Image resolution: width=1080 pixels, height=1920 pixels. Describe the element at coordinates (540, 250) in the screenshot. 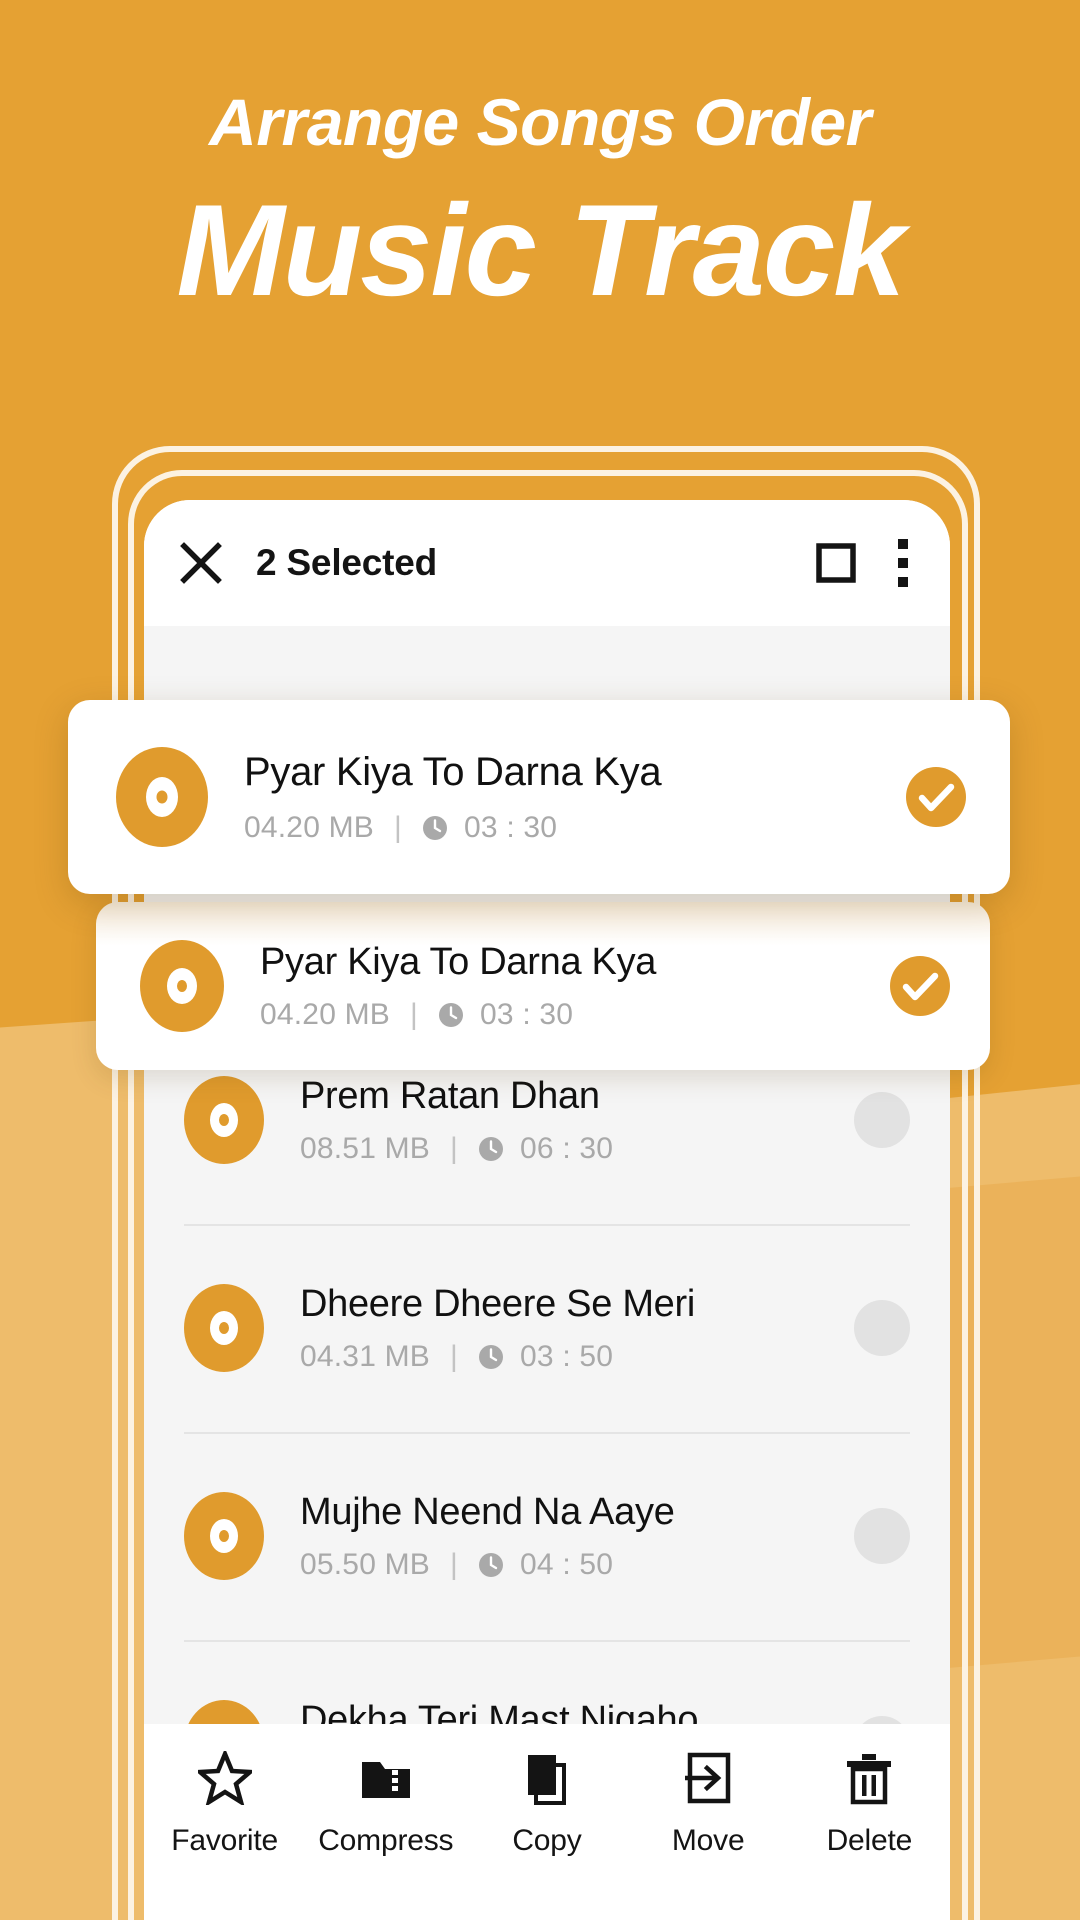

I see `promo-title: Music Track` at that location.